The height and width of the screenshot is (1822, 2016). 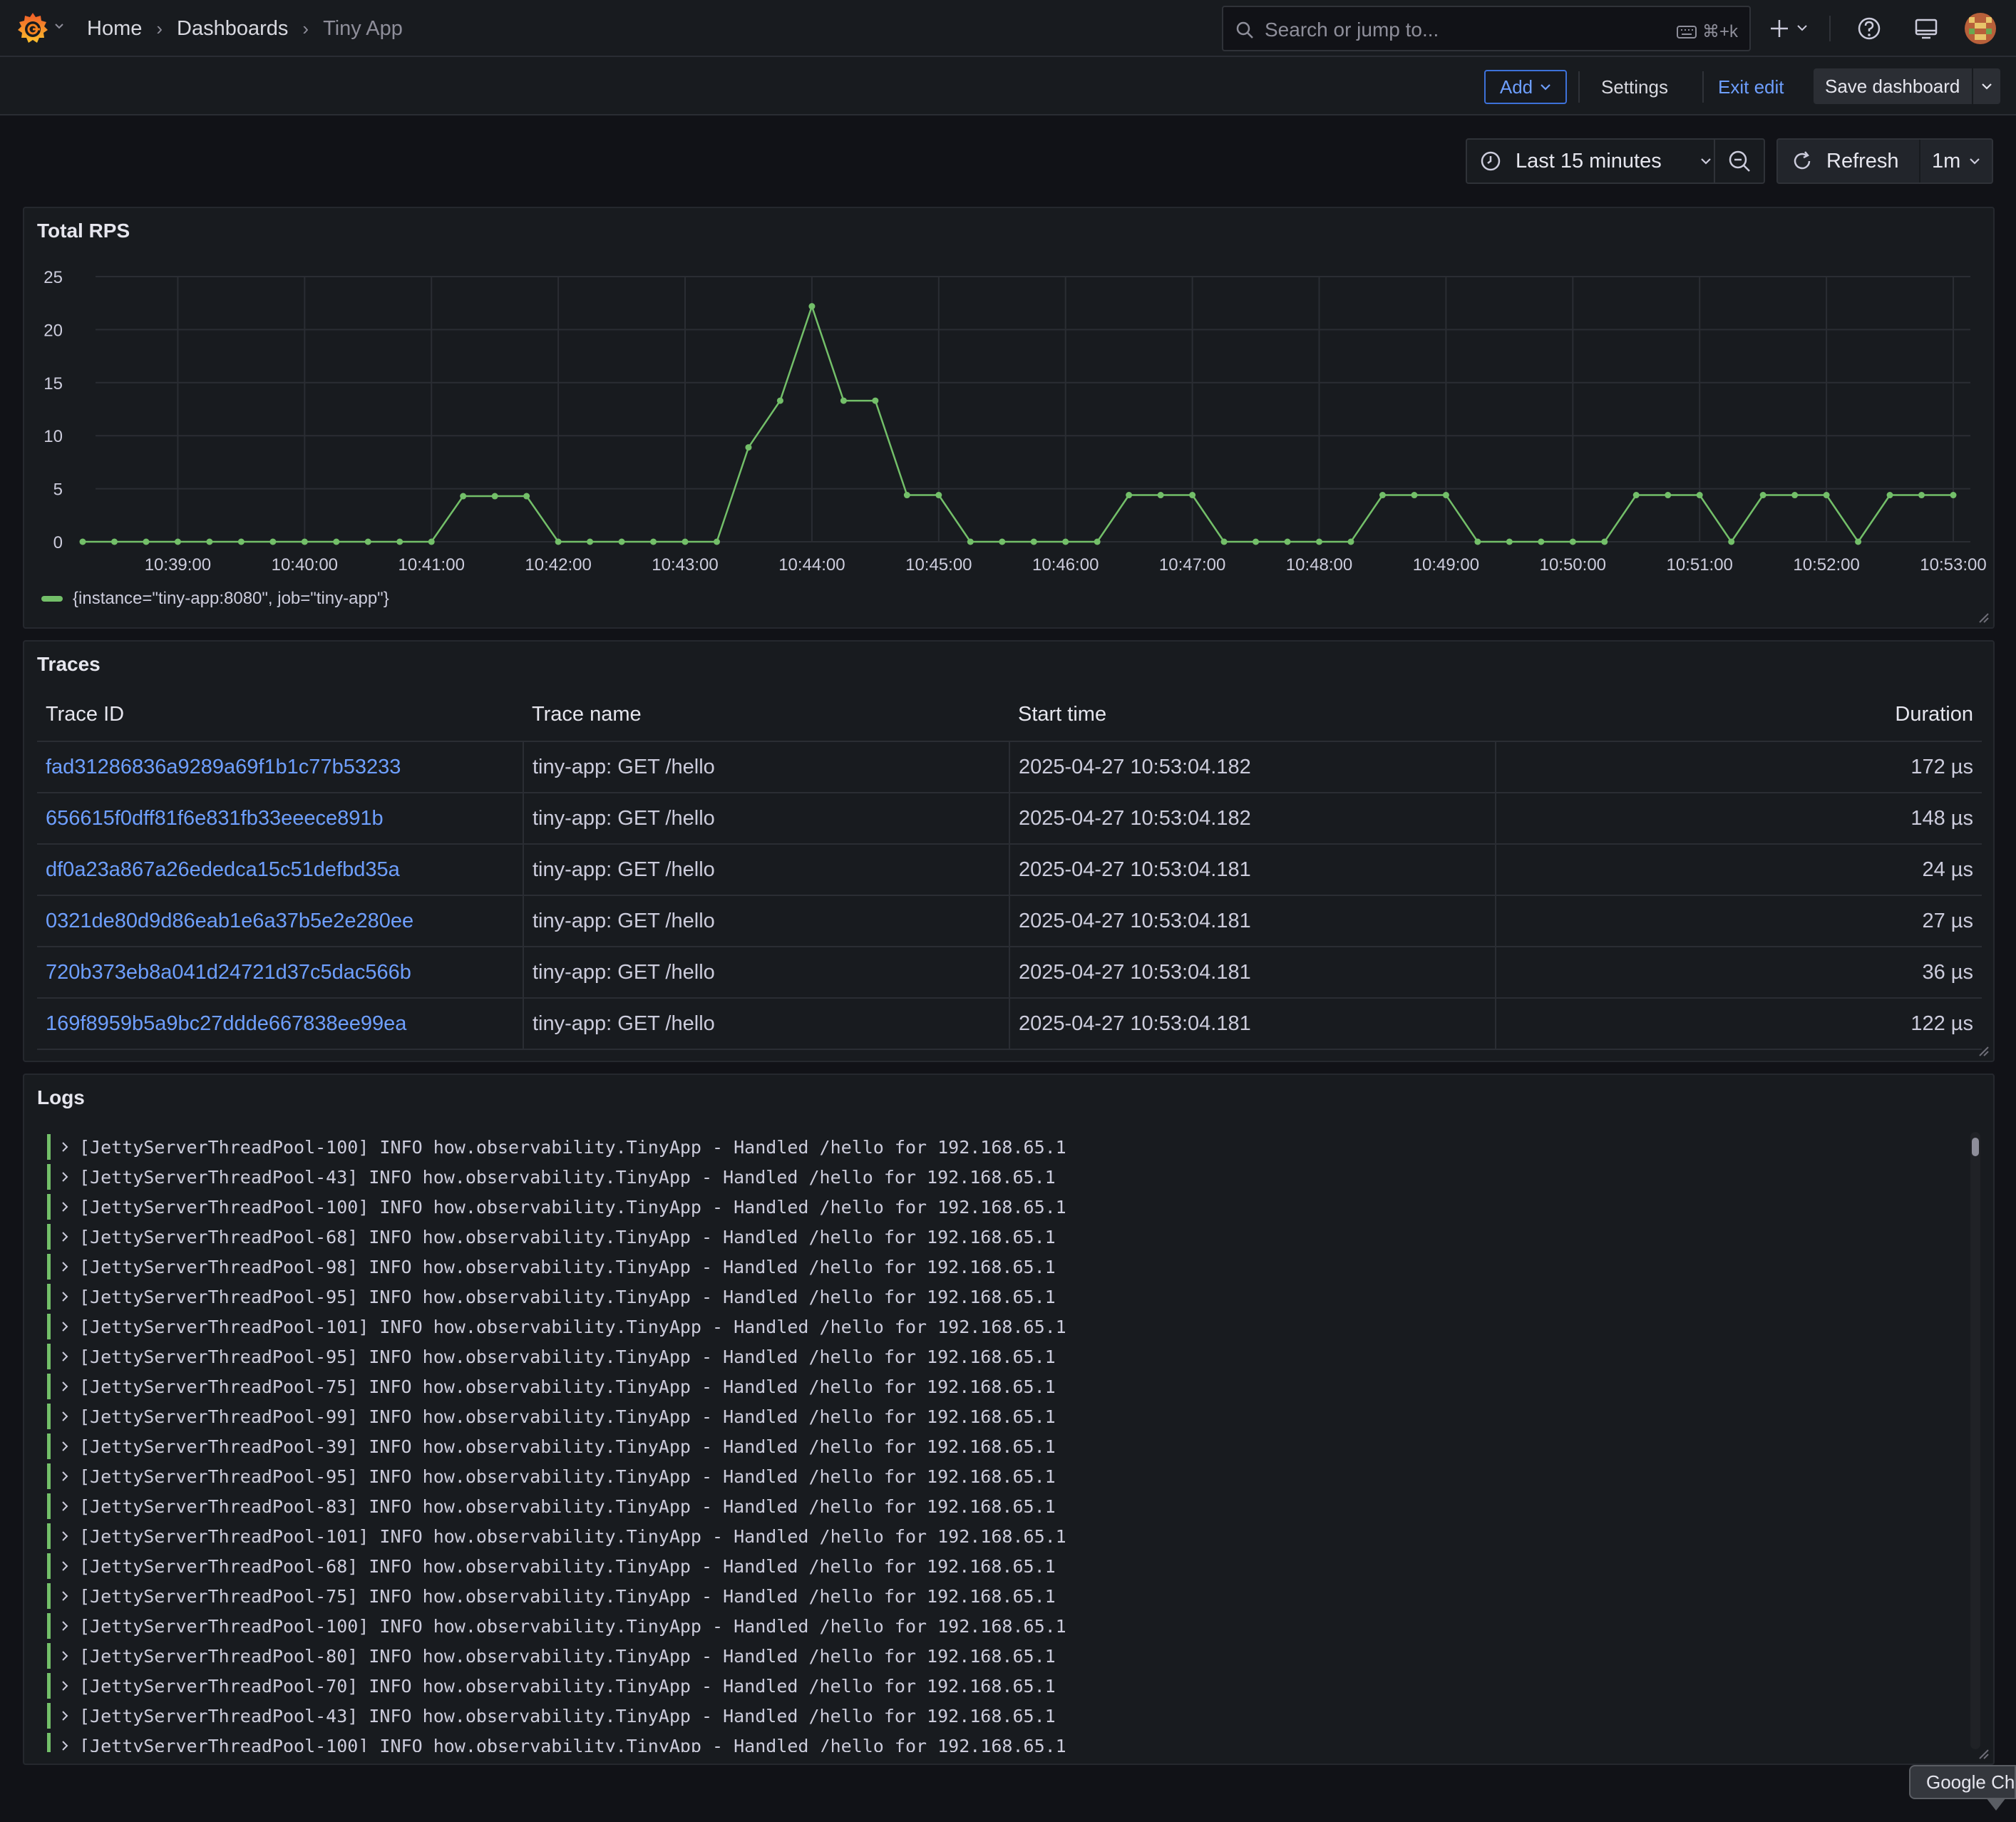 What do you see at coordinates (32, 28) in the screenshot?
I see `grafana-logo-icon` at bounding box center [32, 28].